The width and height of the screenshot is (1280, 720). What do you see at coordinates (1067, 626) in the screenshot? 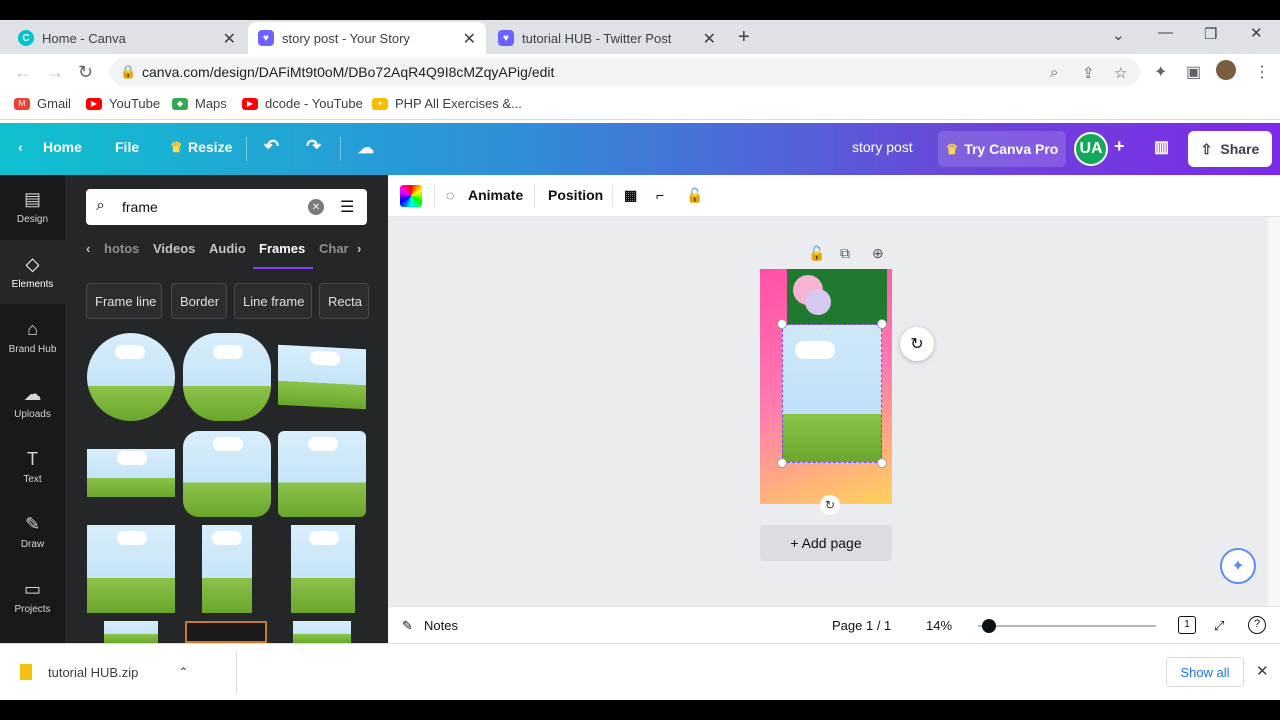
I see `zoom-slider` at bounding box center [1067, 626].